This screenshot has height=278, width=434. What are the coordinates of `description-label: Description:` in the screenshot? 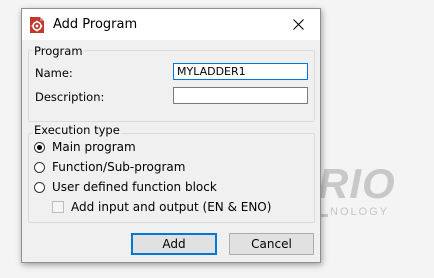 It's located at (70, 97).